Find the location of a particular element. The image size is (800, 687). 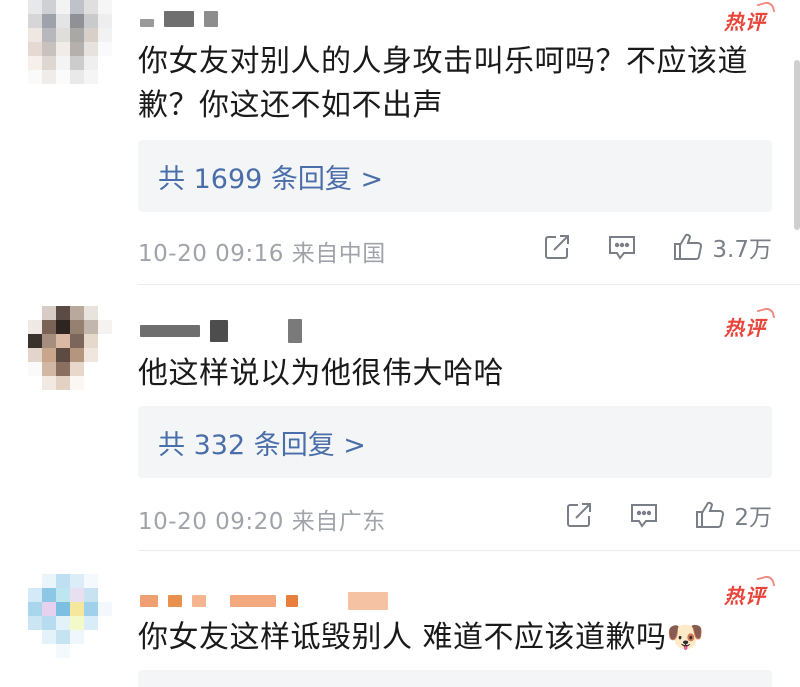

comment-meta: 10-20 09:20 来自广东 is located at coordinates (262, 522).